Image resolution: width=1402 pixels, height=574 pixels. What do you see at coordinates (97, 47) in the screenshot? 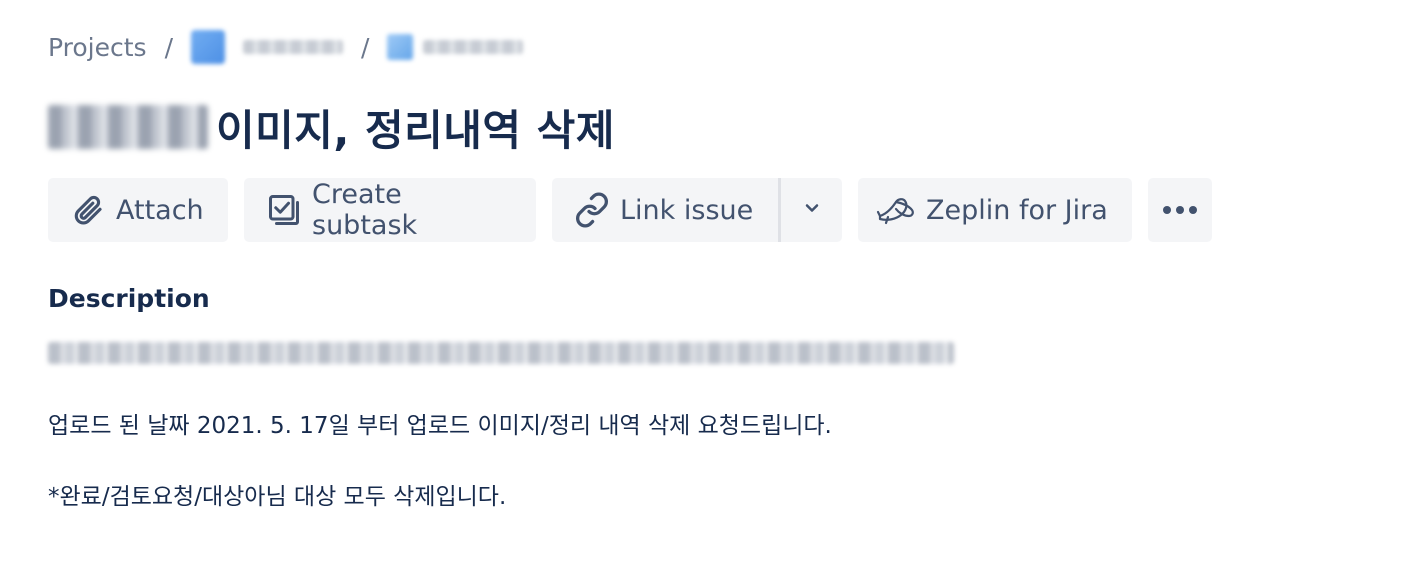
I see `breadcrumb-projects-link: Projects` at bounding box center [97, 47].